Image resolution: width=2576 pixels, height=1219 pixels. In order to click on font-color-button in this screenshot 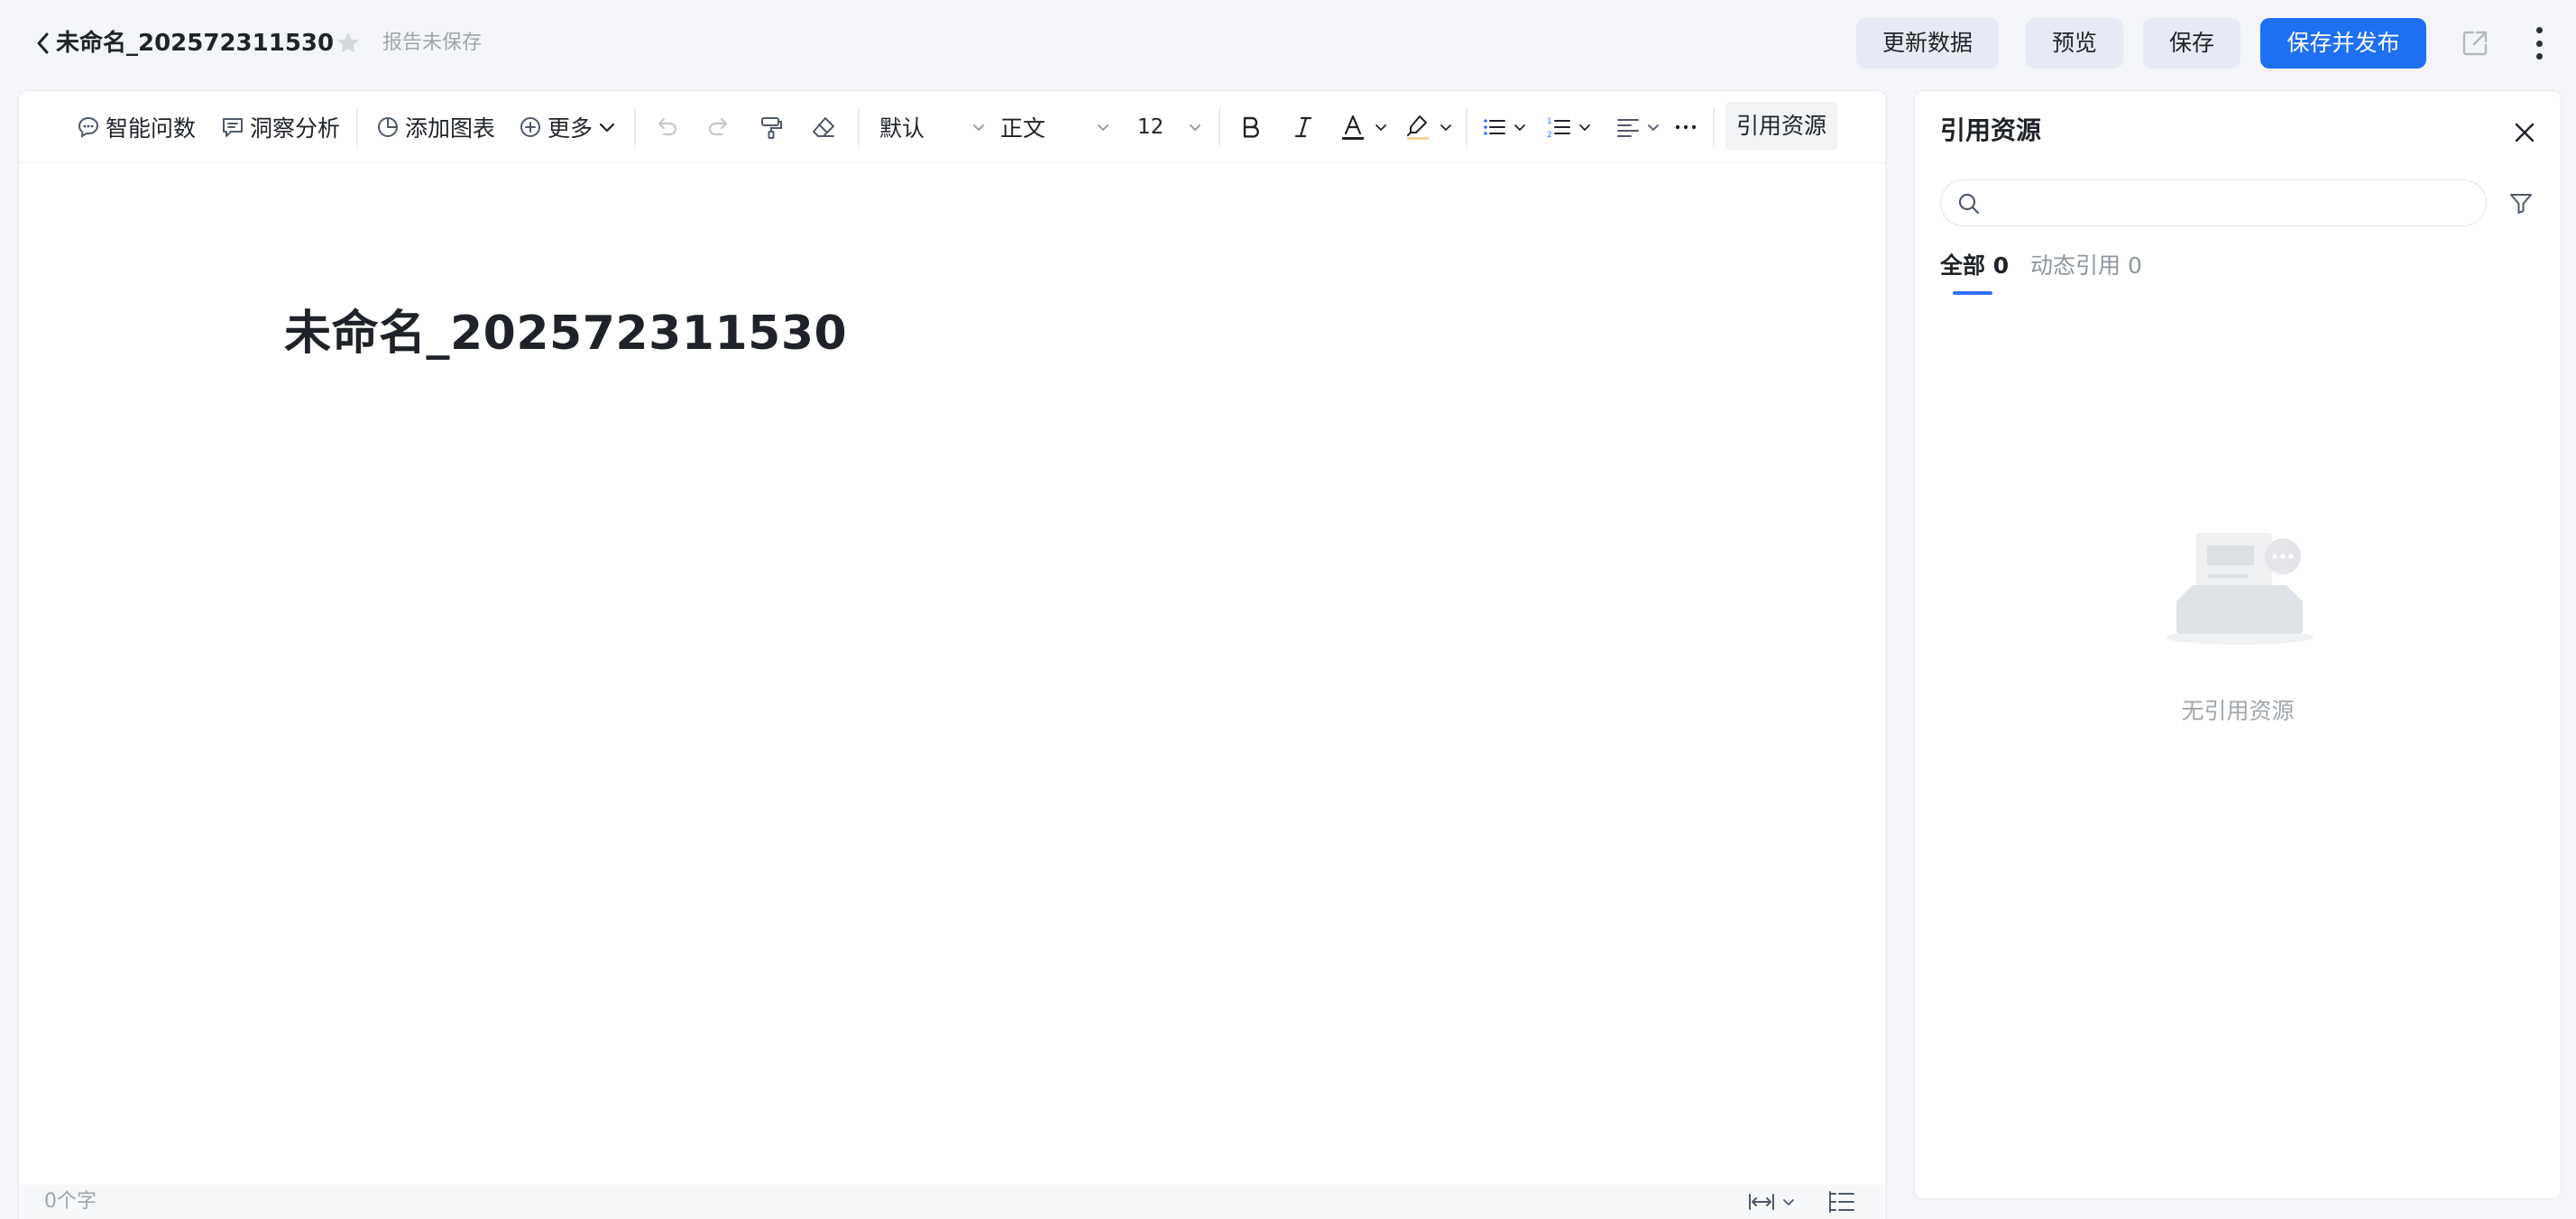, I will do `click(1364, 127)`.